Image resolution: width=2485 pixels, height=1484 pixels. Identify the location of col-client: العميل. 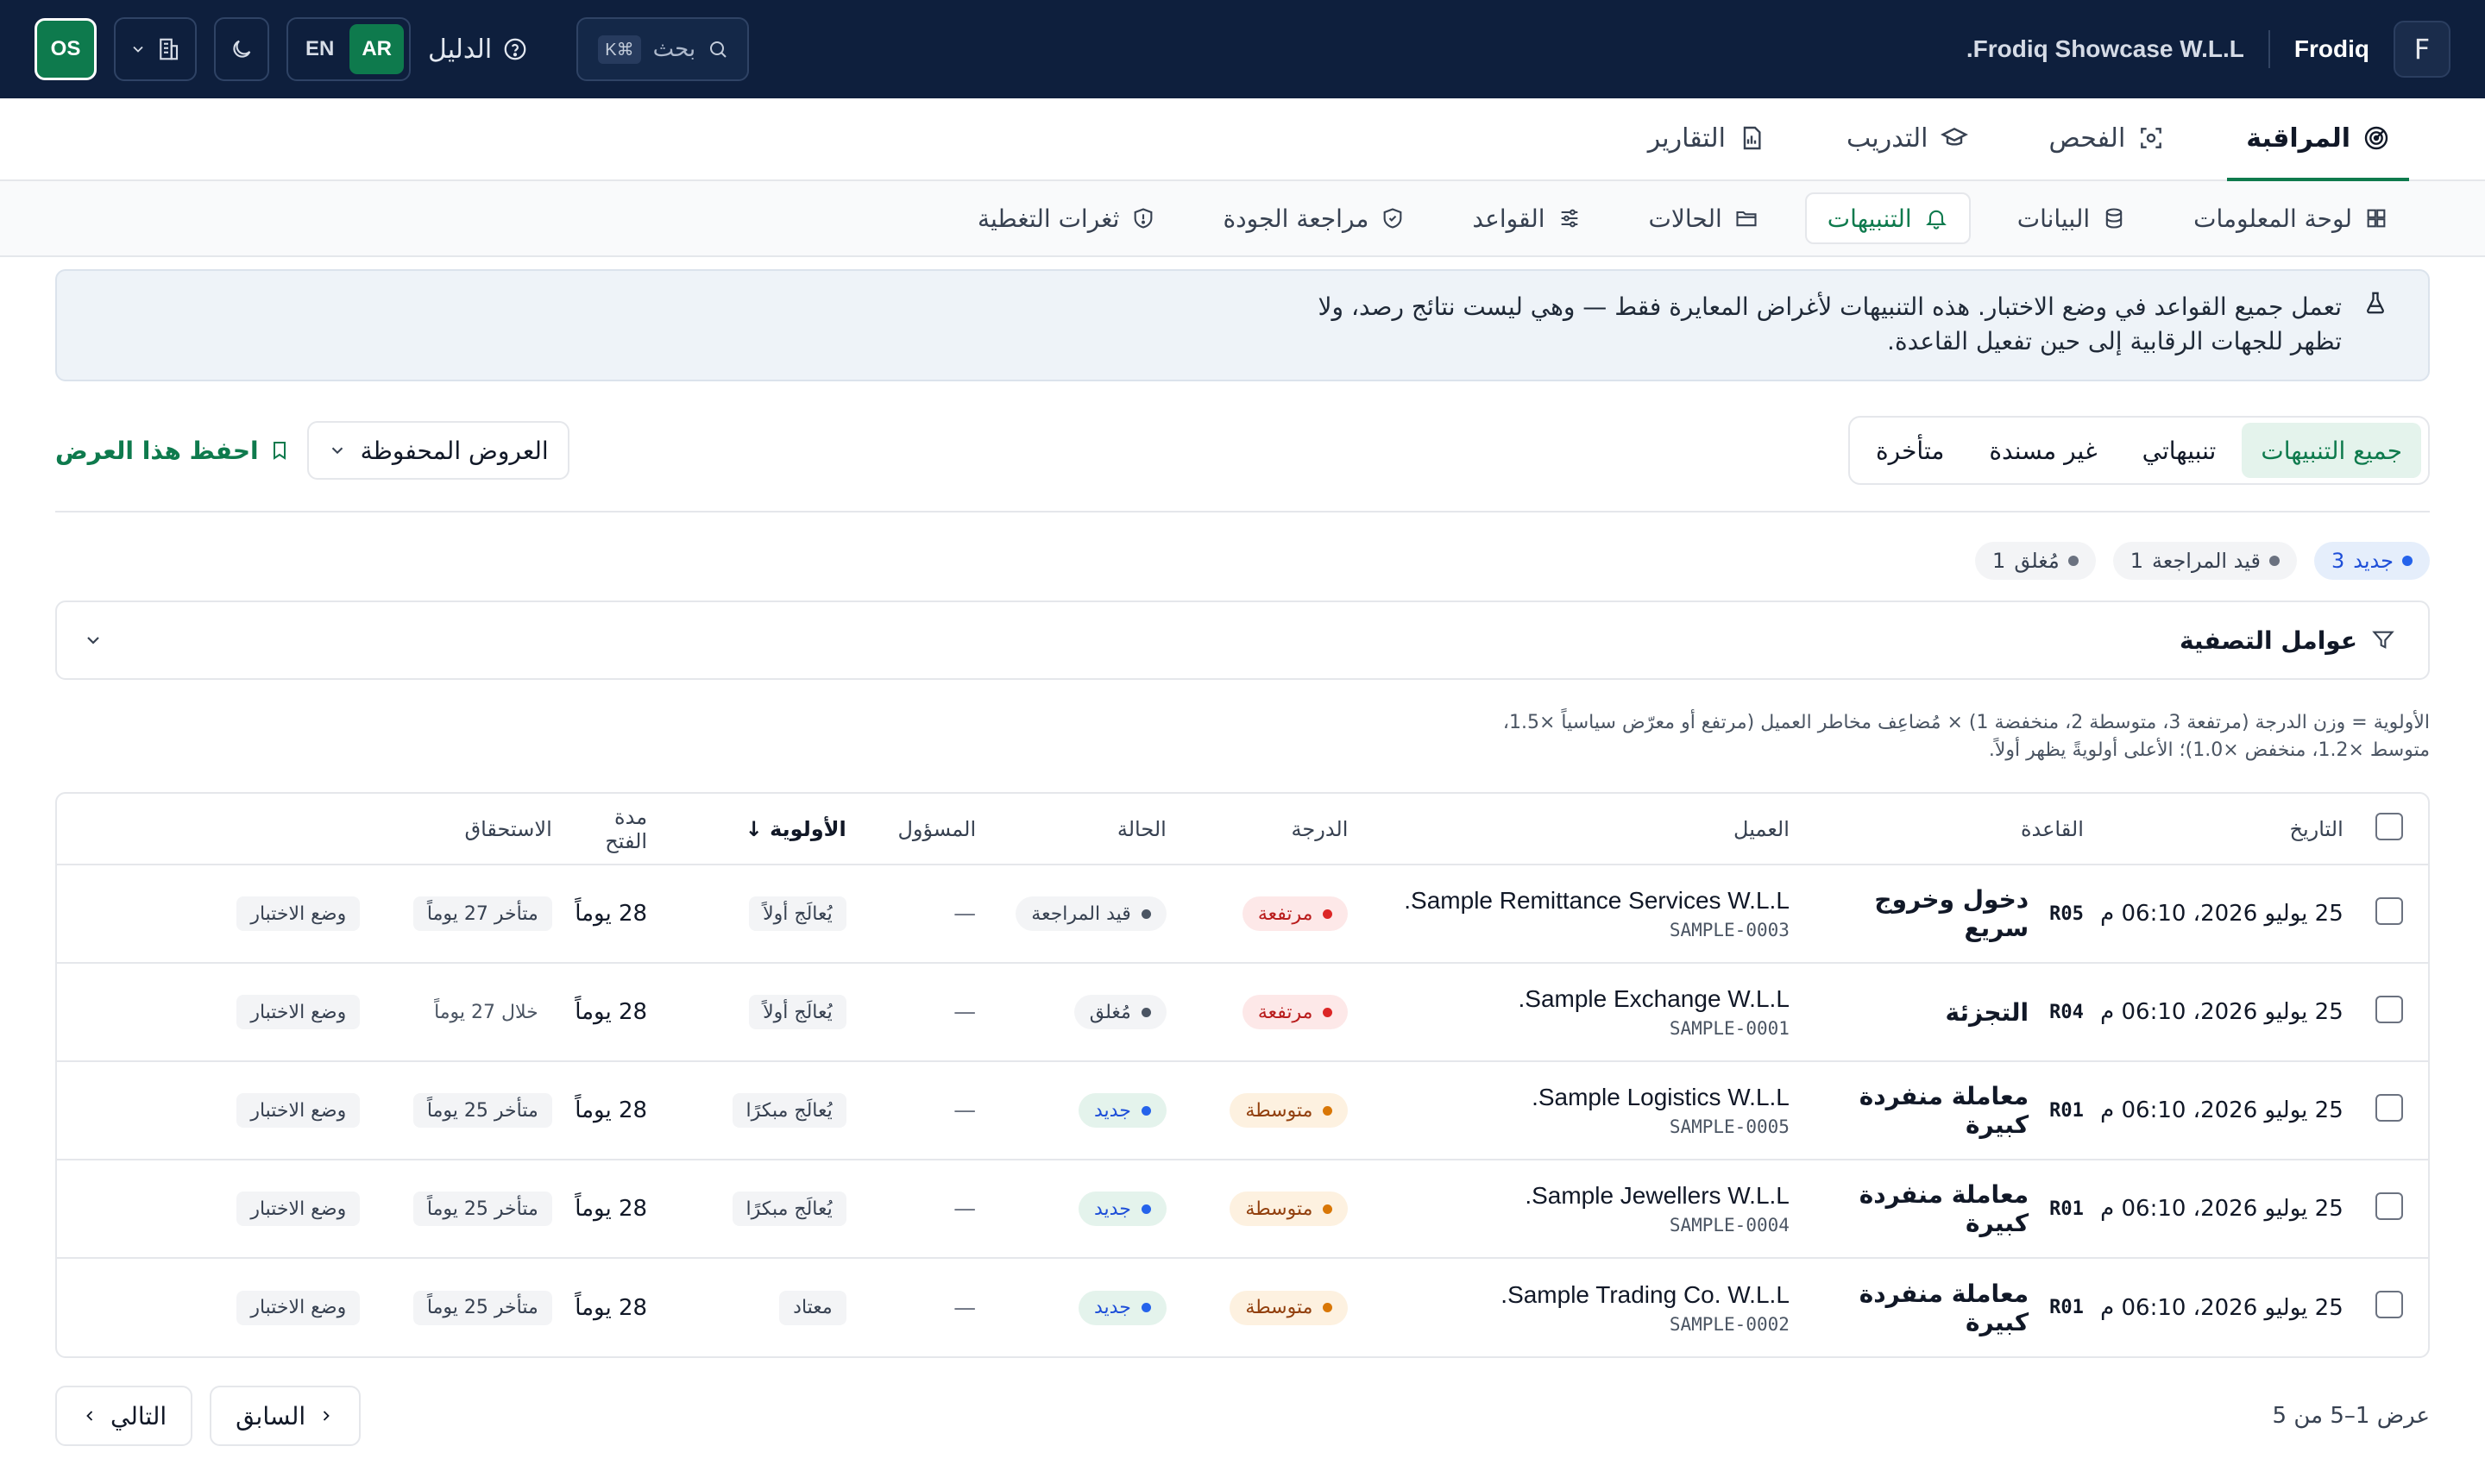
(1575, 829).